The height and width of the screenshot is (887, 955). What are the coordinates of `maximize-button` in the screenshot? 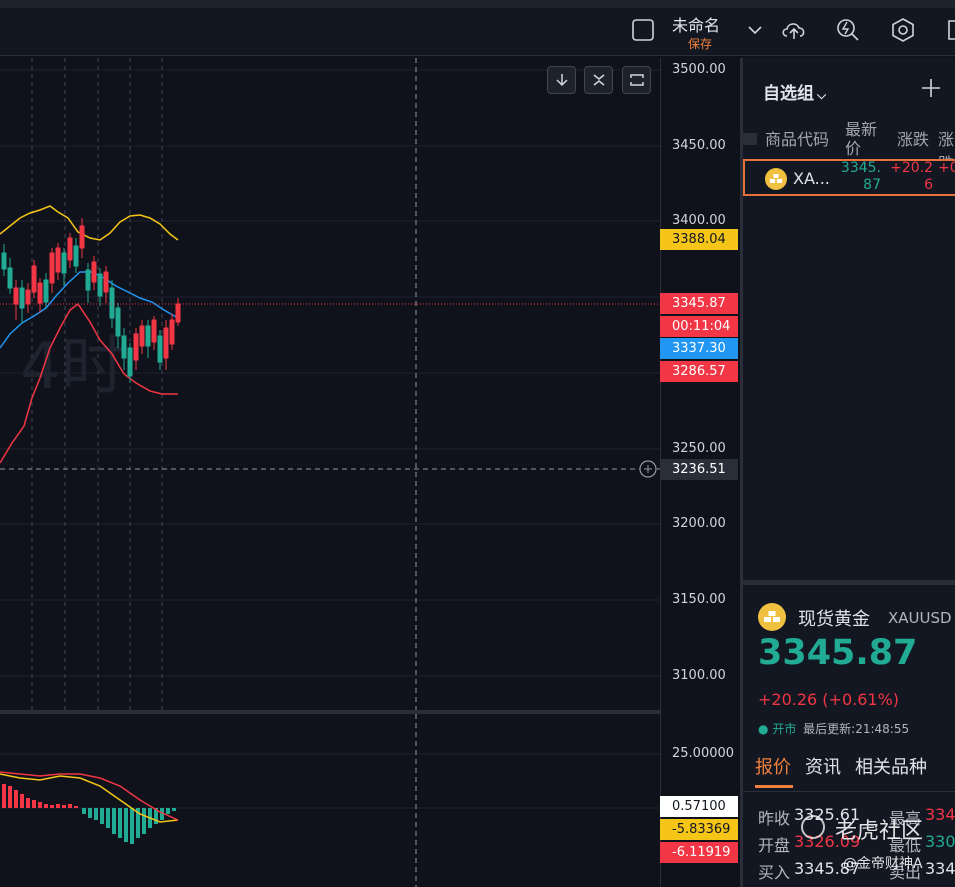 It's located at (636, 80).